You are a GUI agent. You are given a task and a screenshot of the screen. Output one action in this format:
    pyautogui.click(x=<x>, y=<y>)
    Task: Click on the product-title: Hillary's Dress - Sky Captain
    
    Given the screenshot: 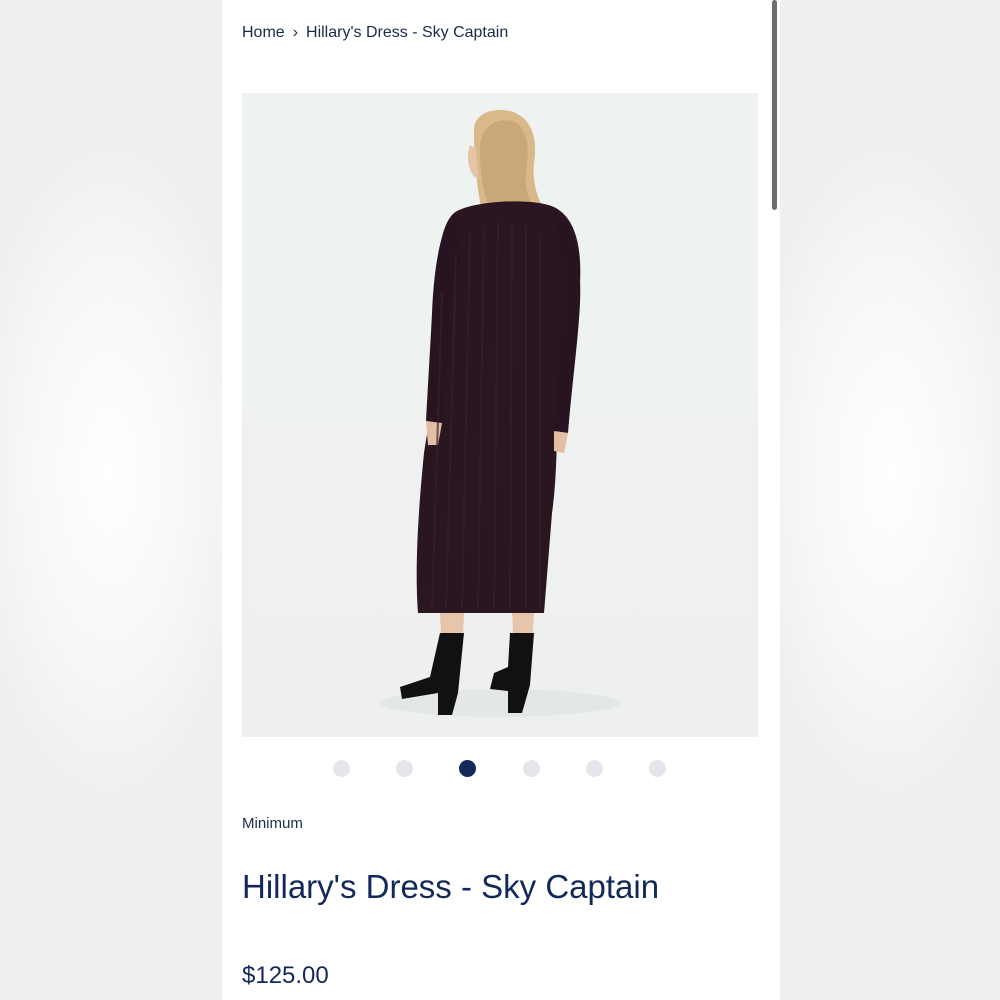 What is the action you would take?
    pyautogui.click(x=451, y=886)
    